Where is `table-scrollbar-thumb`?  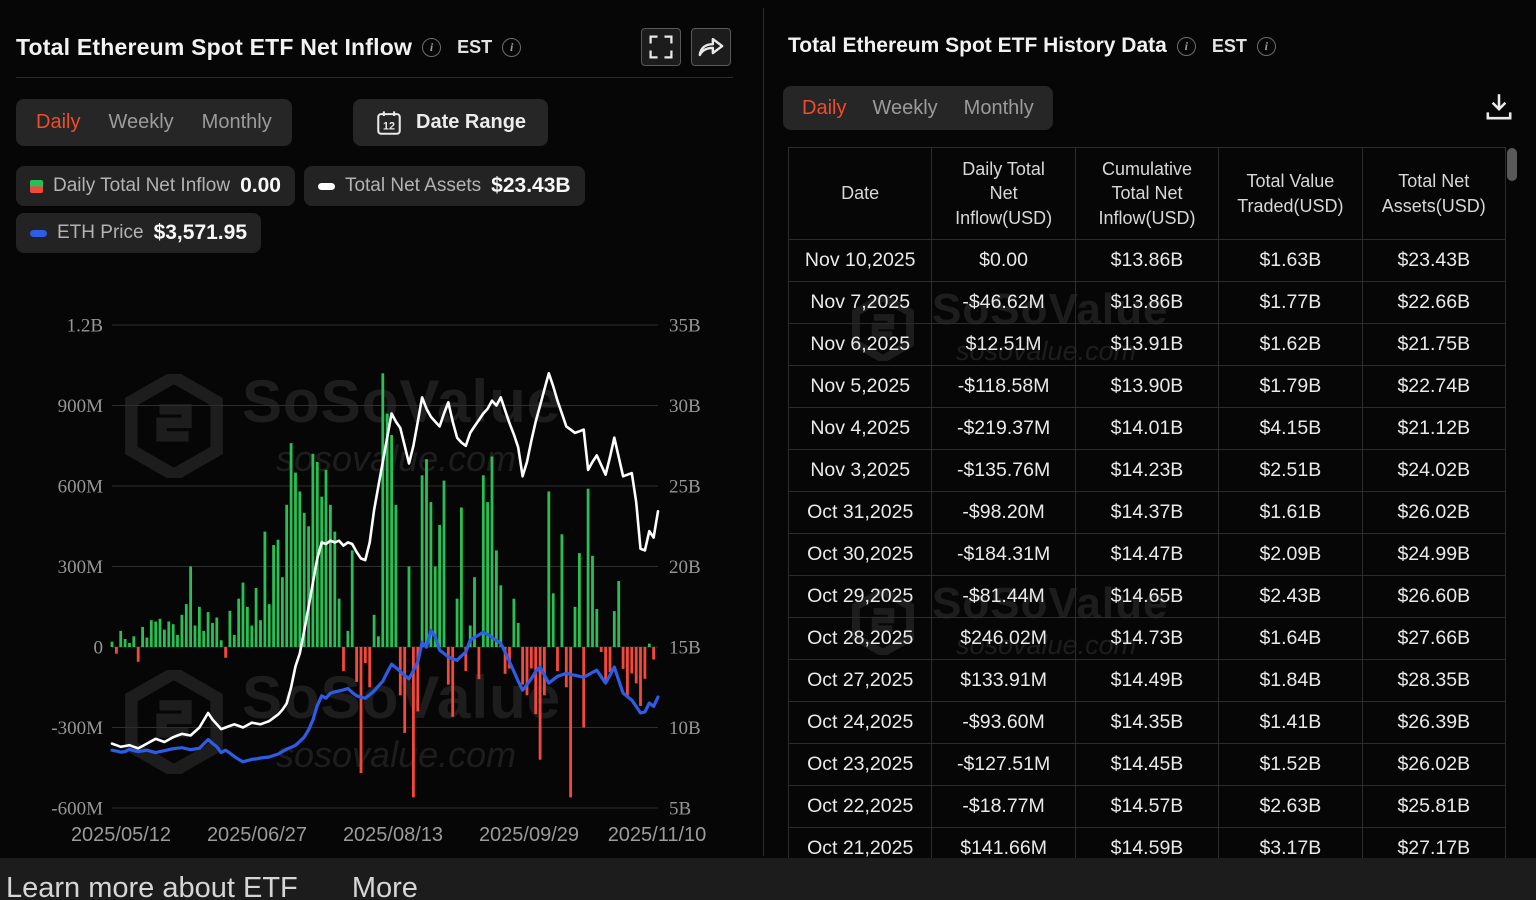
table-scrollbar-thumb is located at coordinates (1512, 164).